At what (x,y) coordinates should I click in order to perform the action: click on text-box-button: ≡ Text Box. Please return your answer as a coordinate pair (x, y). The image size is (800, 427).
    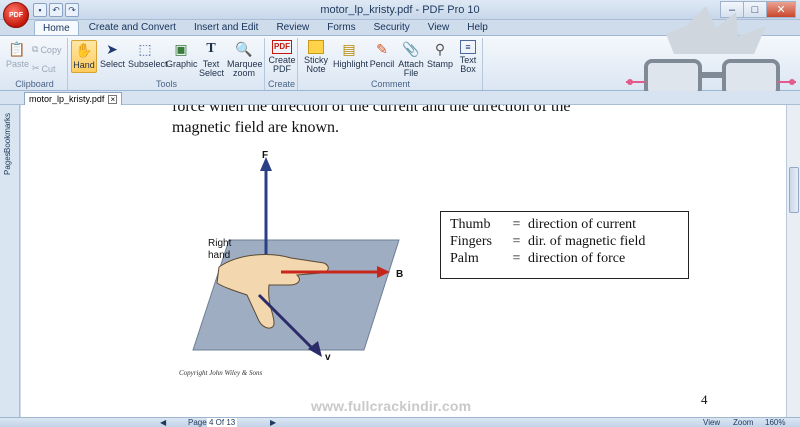
    Looking at the image, I should click on (468, 57).